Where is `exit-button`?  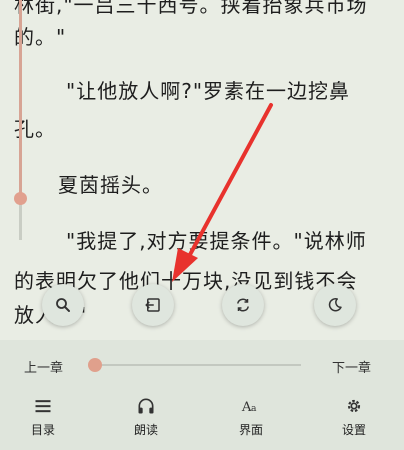 exit-button is located at coordinates (153, 305).